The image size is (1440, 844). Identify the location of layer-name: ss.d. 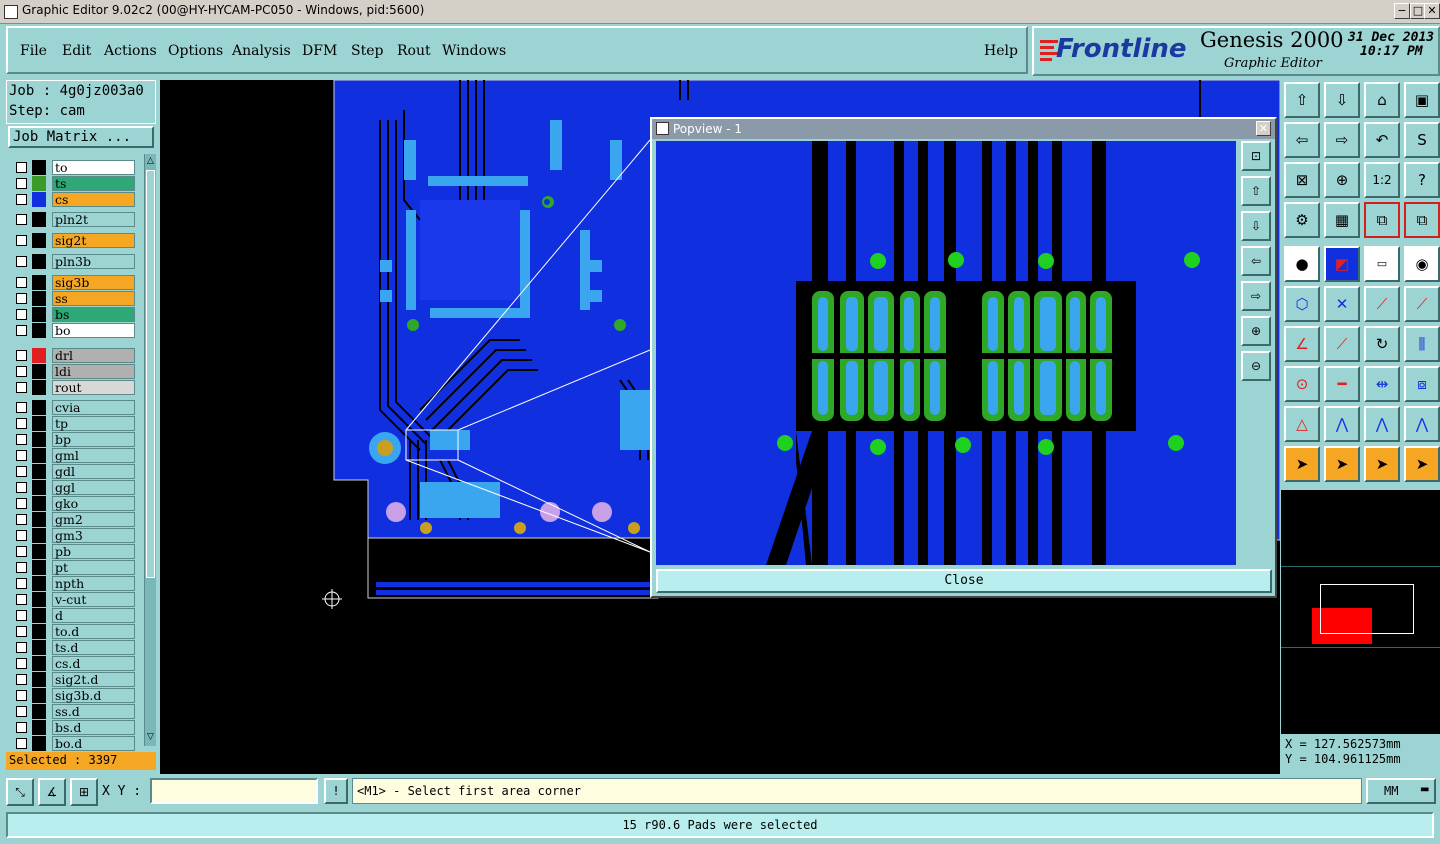
(93, 711).